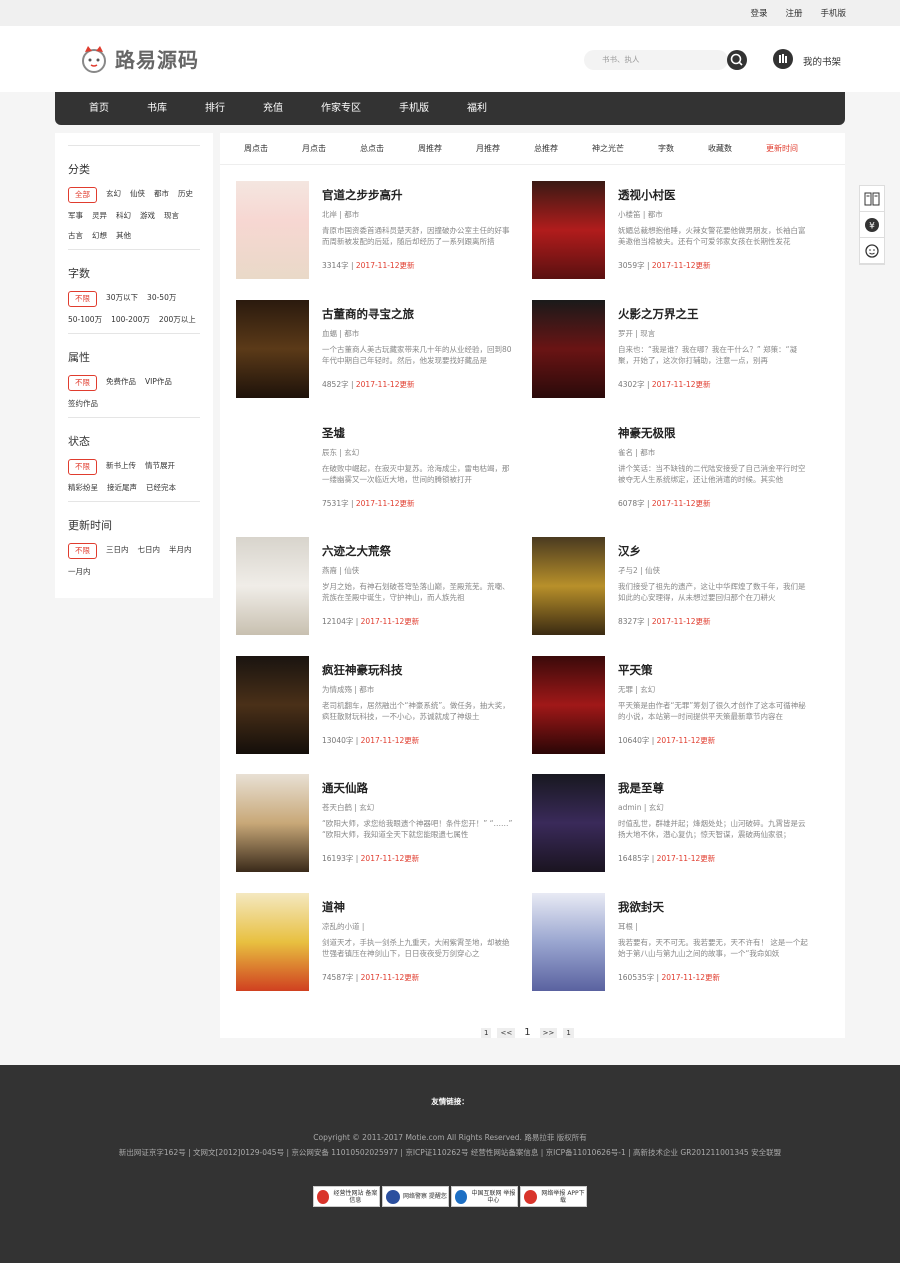 This screenshot has width=900, height=1263. I want to click on filter-option: 情节展开, so click(160, 467).